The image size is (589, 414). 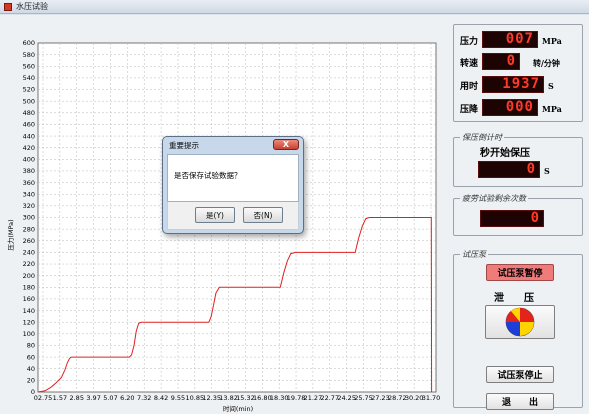 I want to click on dialog-close-button: X, so click(x=286, y=144).